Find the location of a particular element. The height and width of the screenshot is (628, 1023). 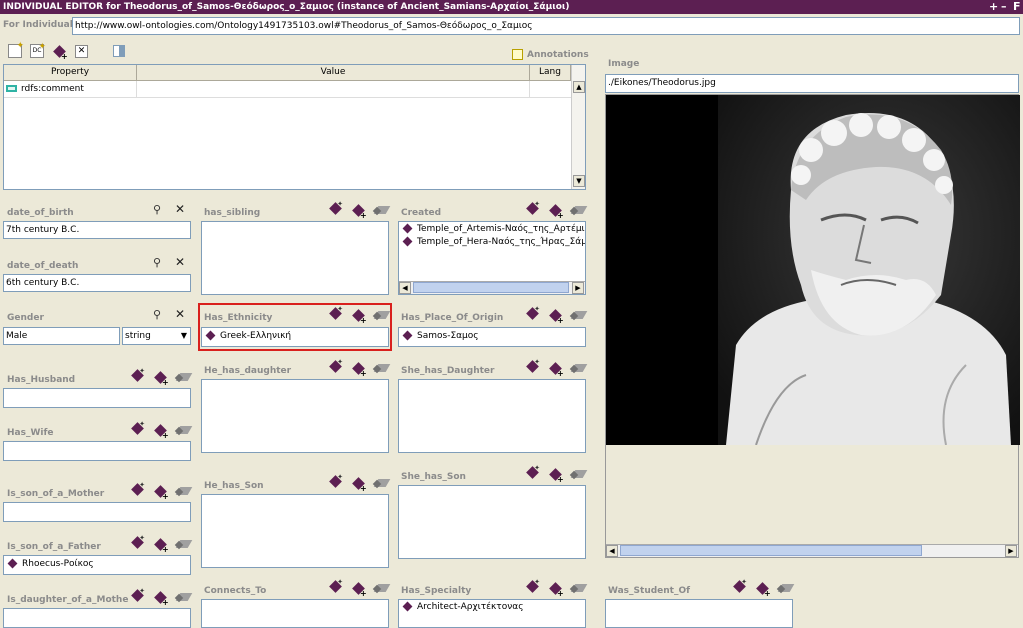

list-item: Samos-Σαμος is located at coordinates (492, 336).